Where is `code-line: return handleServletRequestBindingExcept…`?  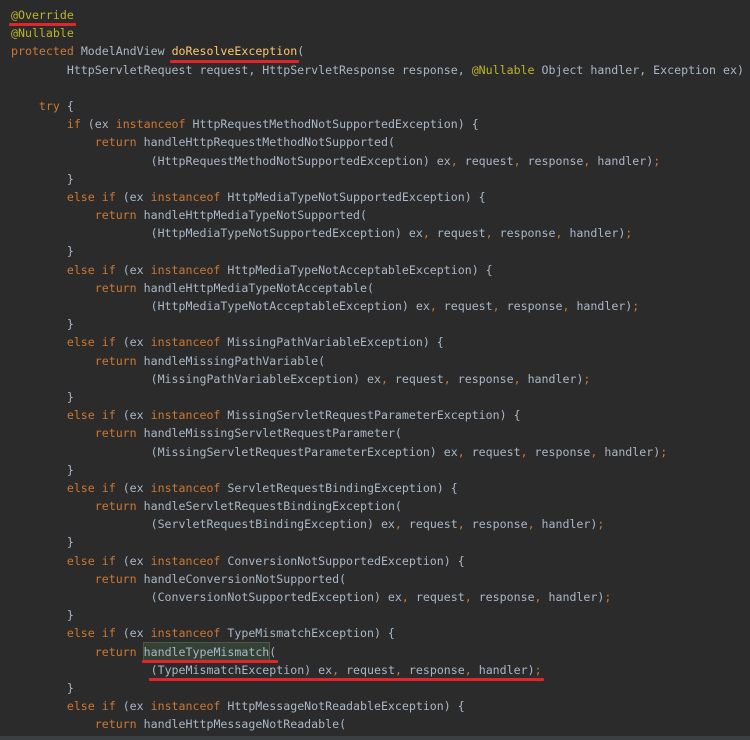 code-line: return handleServletRequestBindingExcept… is located at coordinates (375, 506).